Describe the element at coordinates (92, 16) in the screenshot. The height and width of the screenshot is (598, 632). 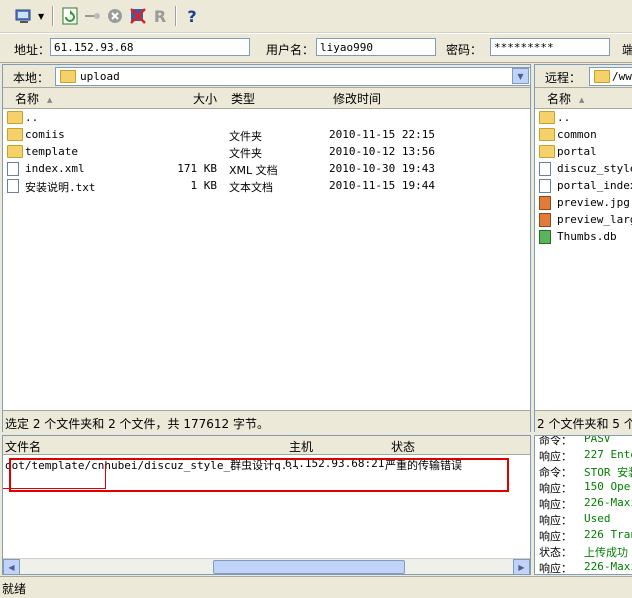
I see `connect-icon` at that location.